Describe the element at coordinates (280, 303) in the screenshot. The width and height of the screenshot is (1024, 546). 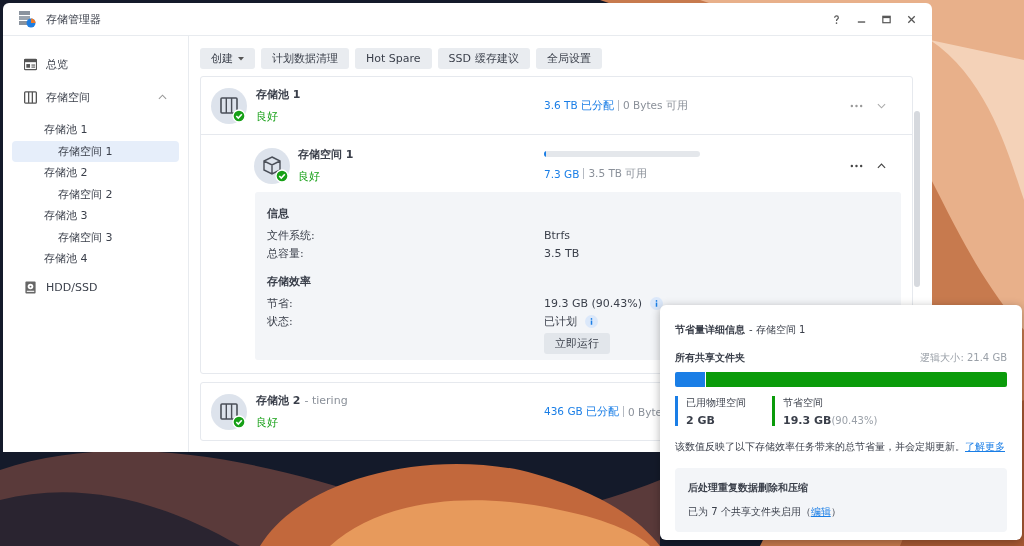
I see `field-label: 节省:` at that location.